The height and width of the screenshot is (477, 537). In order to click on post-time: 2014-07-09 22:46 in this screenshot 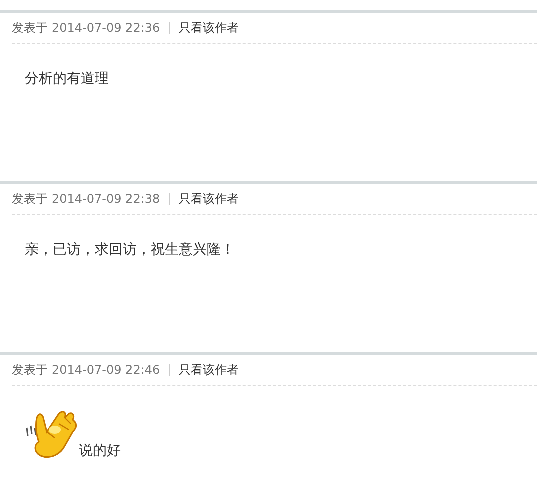, I will do `click(106, 370)`.